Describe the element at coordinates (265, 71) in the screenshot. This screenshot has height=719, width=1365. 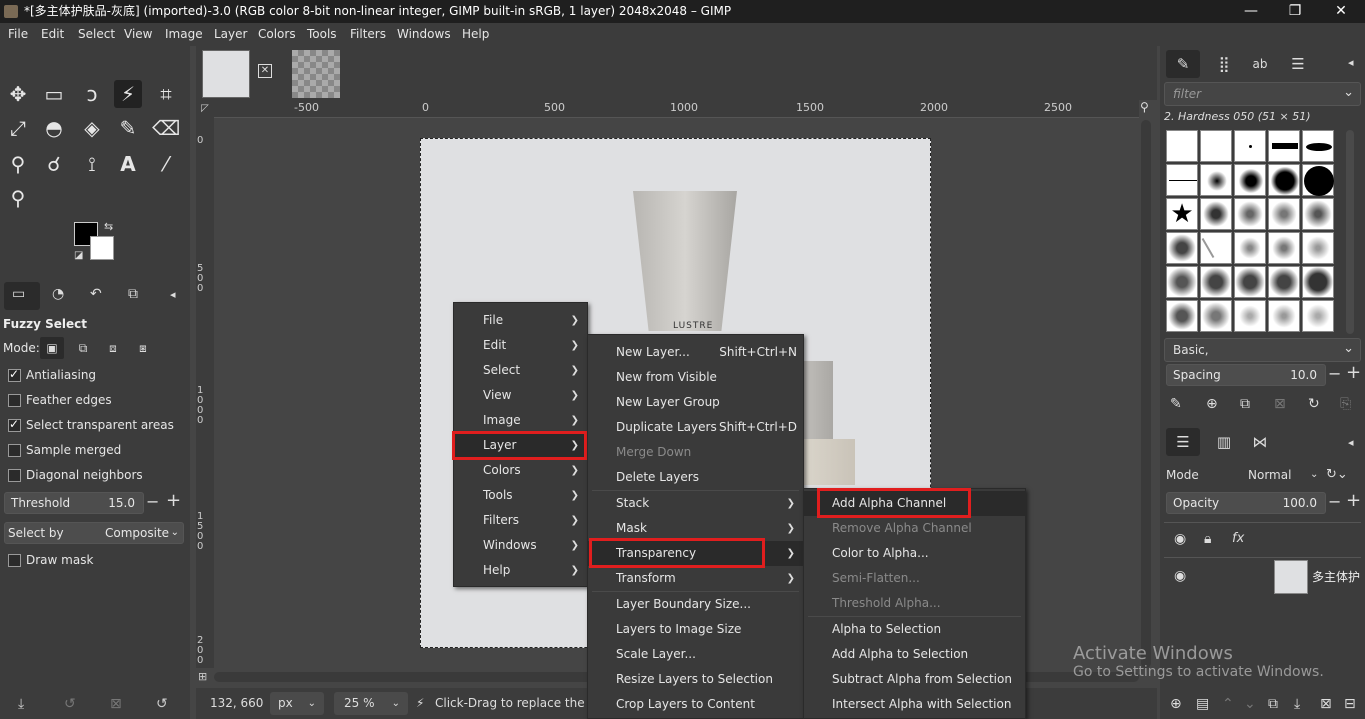
I see `close-image-tab-icon: ✕` at that location.